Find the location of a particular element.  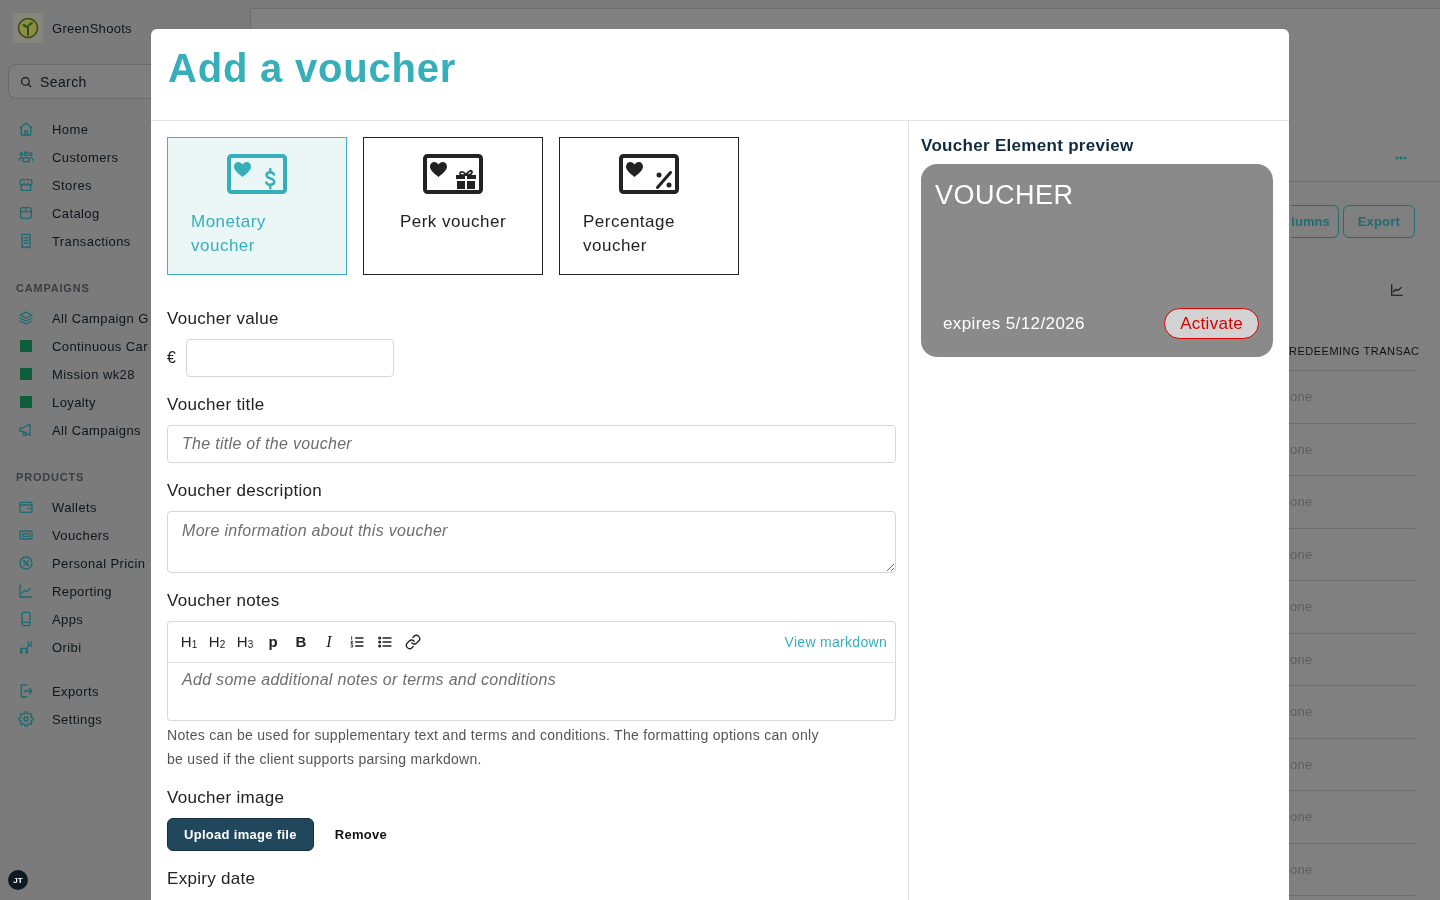

sidebar-item: Settings is located at coordinates (56, 719).